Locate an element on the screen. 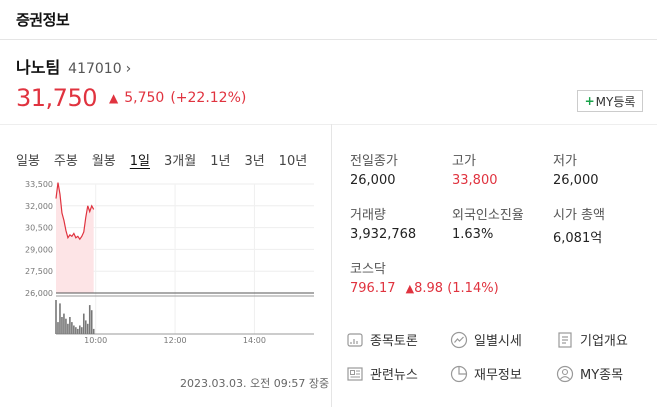  discuss-link: 종목토론 is located at coordinates (382, 339).